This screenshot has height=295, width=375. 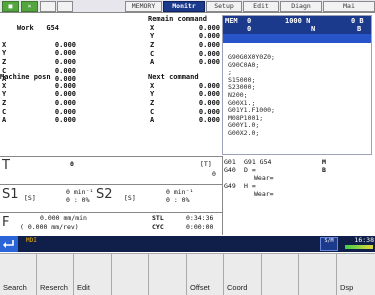 What do you see at coordinates (143, 6) in the screenshot?
I see `tab-memory: MEMORY` at bounding box center [143, 6].